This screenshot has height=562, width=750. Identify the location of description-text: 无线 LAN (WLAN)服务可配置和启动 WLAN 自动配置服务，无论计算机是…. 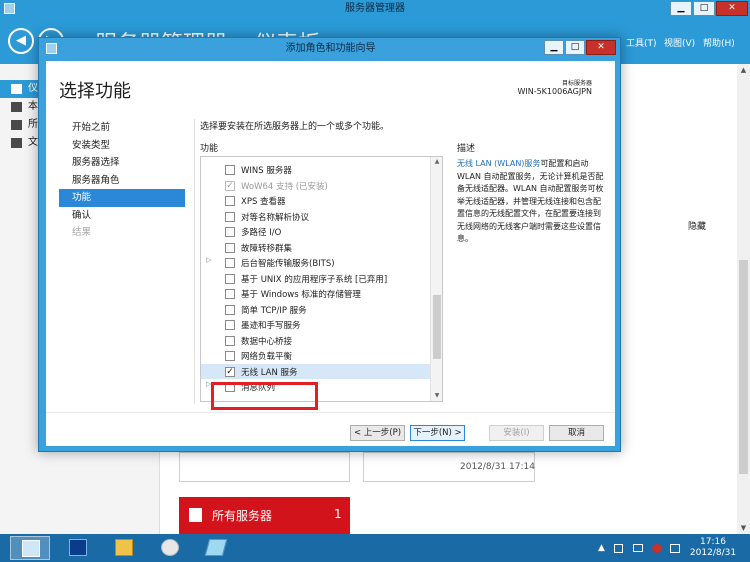
(530, 202).